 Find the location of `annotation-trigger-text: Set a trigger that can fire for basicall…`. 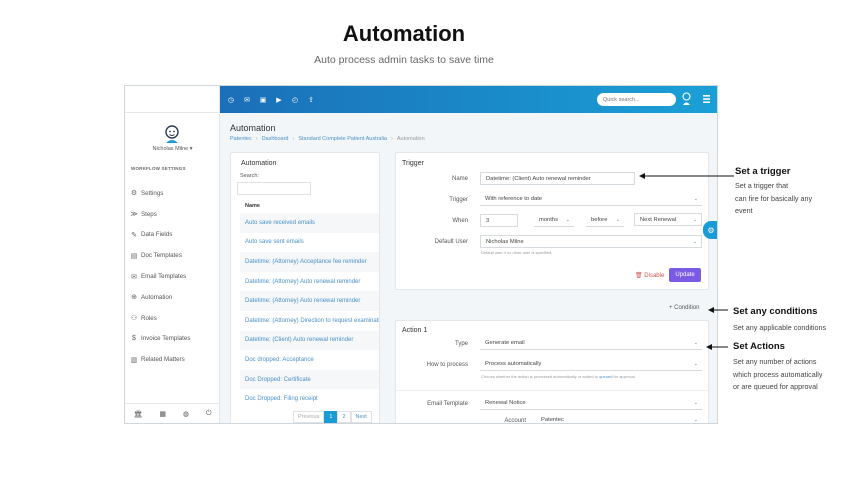

annotation-trigger-text: Set a trigger that can fire for basicall… is located at coordinates (774, 198).